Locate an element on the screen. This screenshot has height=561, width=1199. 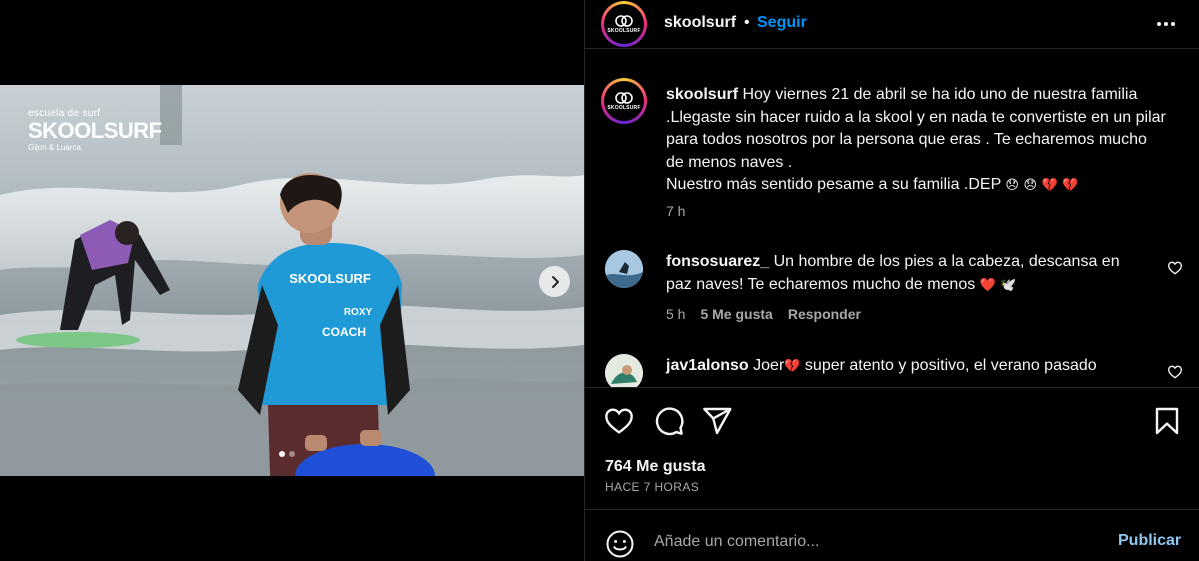
comment-composer: Publicar is located at coordinates (892, 535).